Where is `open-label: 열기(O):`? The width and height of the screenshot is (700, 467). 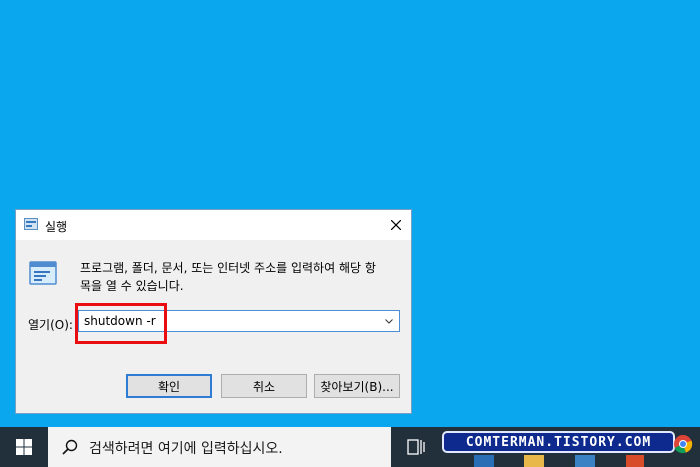 open-label: 열기(O): is located at coordinates (50, 325).